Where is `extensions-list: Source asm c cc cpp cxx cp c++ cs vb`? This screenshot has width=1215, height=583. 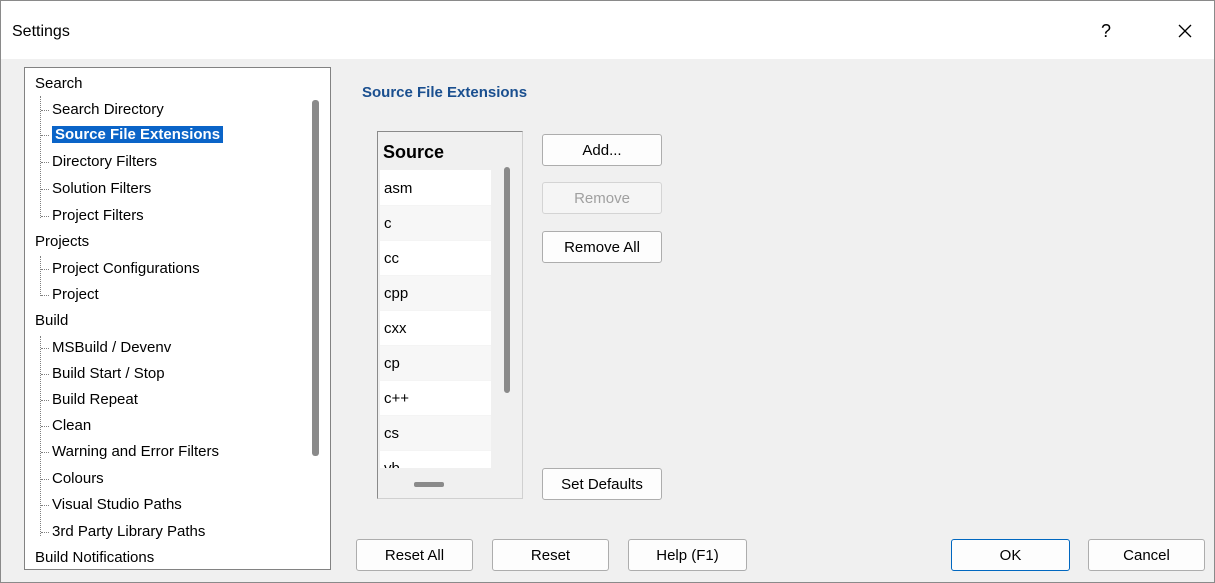
extensions-list: Source asm c cc cpp cxx cp c++ cs vb is located at coordinates (450, 315).